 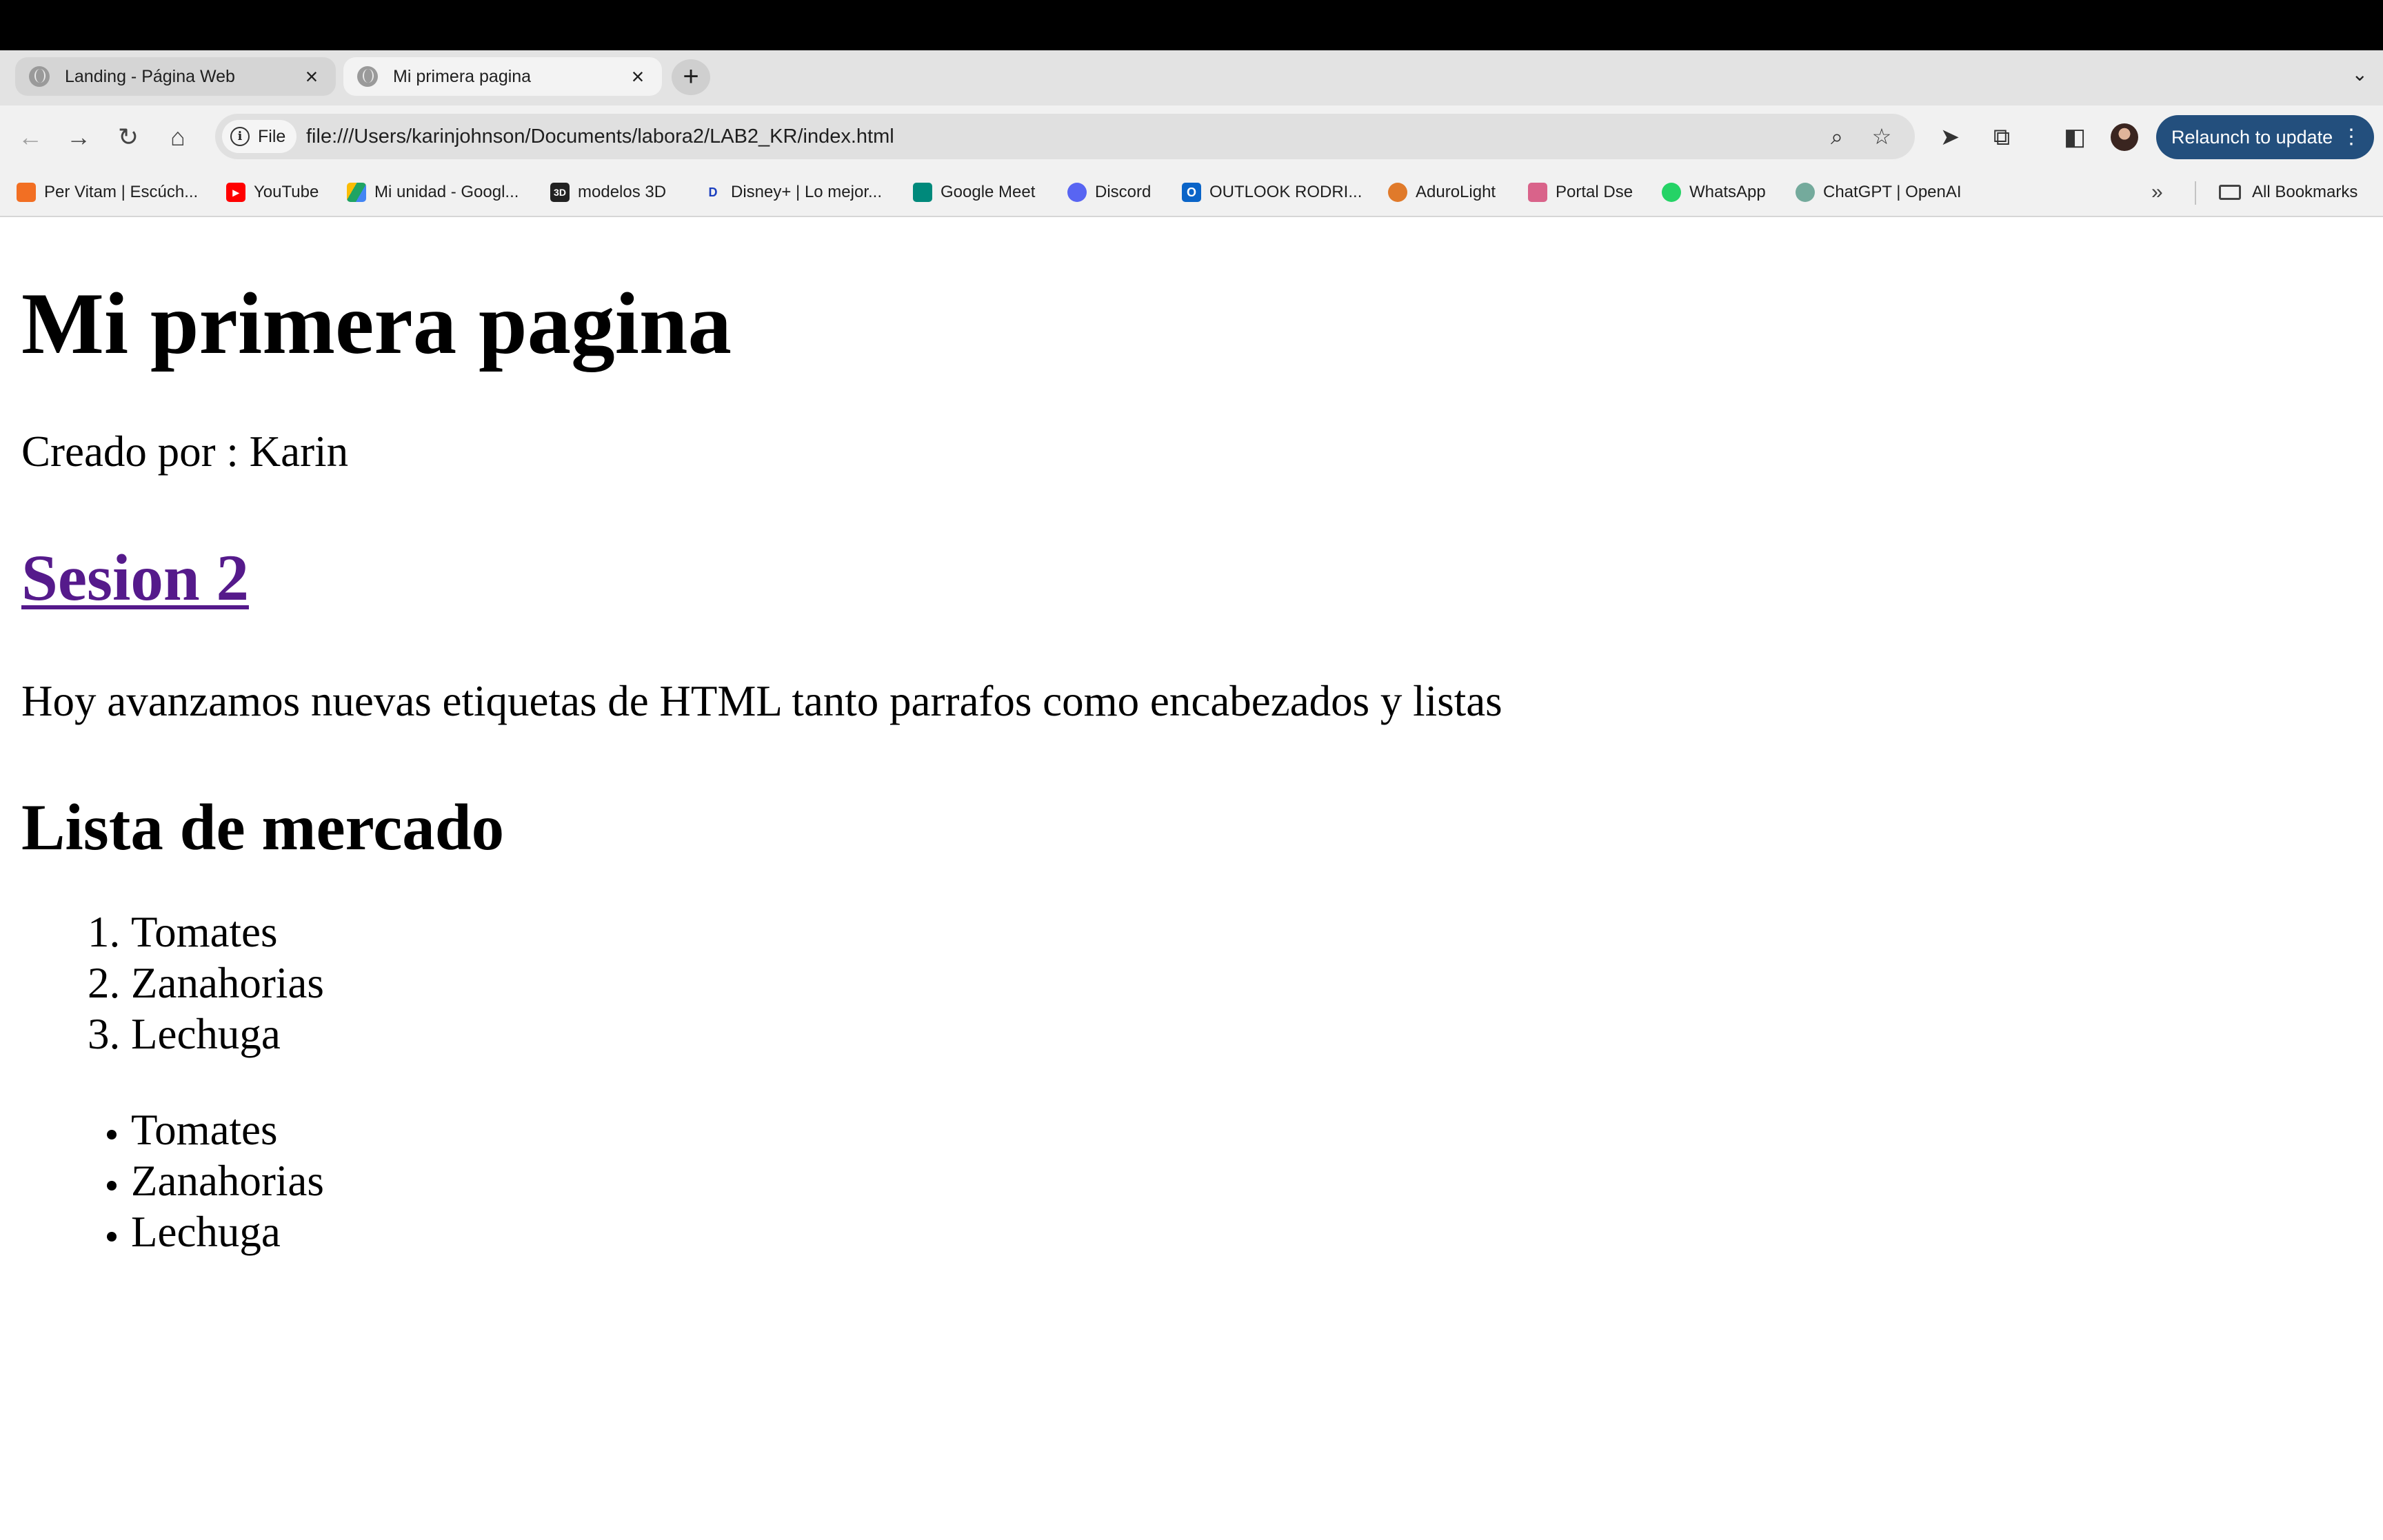 I want to click on bookmark-label: modelos 3D, so click(x=622, y=192).